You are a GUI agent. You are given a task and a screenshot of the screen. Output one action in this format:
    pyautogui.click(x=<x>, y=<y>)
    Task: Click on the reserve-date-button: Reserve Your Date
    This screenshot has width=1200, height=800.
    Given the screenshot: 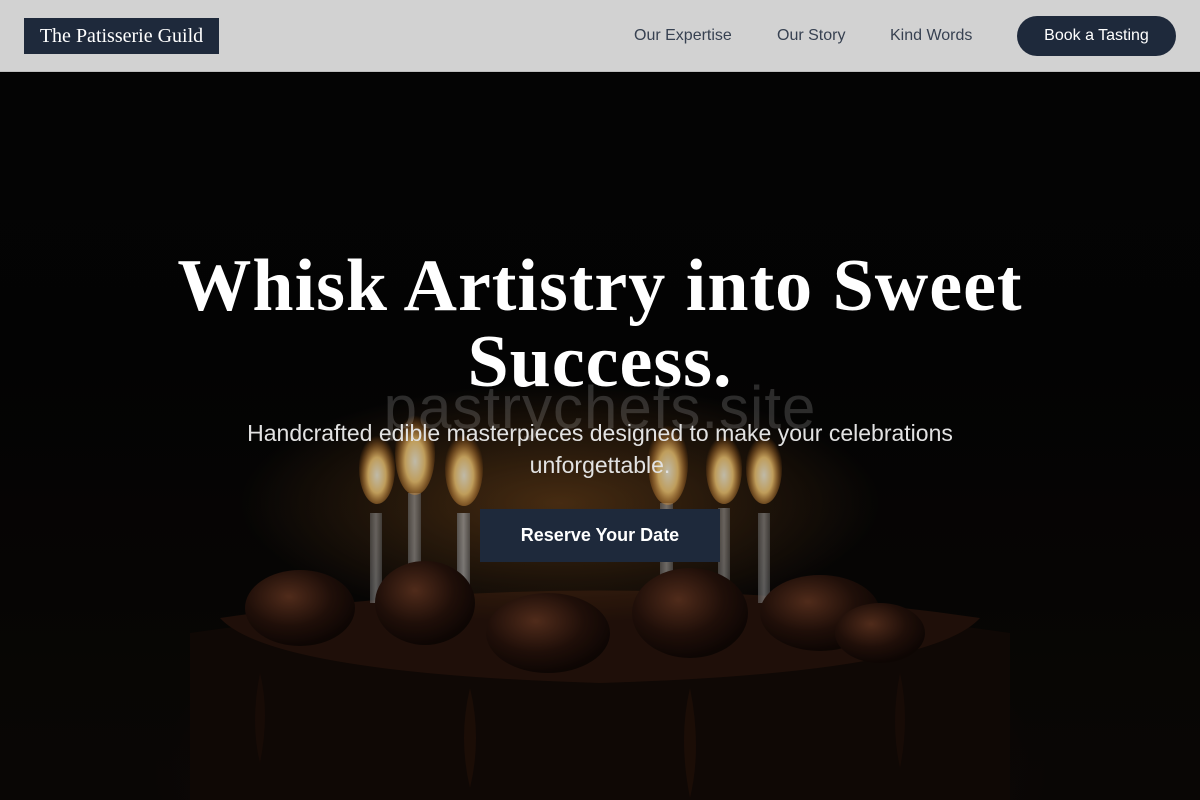 What is the action you would take?
    pyautogui.click(x=600, y=535)
    